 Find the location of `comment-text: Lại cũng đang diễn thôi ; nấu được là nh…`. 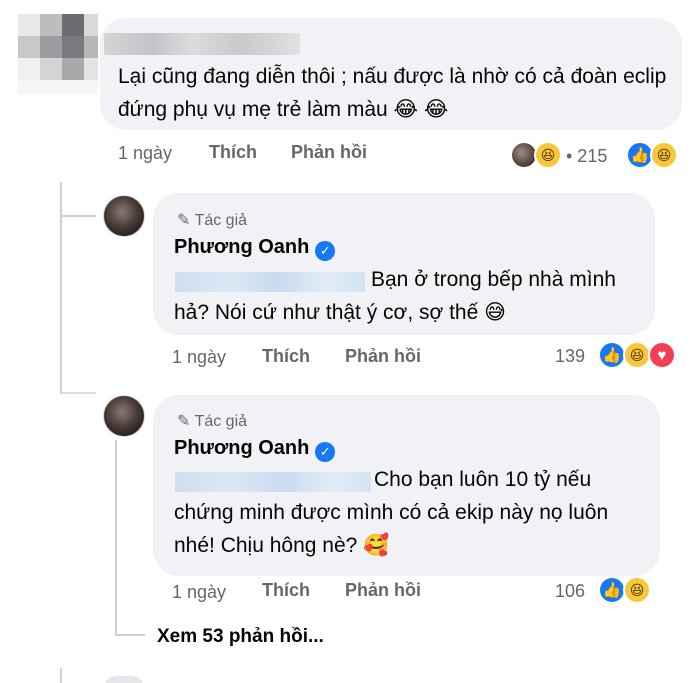

comment-text: Lại cũng đang diễn thôi ; nấu được là nh… is located at coordinates (392, 93).